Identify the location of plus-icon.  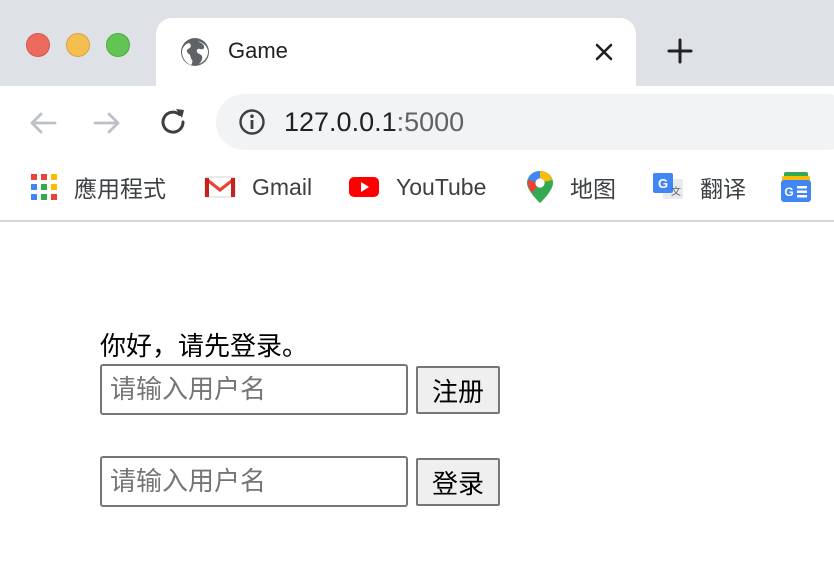
(680, 51).